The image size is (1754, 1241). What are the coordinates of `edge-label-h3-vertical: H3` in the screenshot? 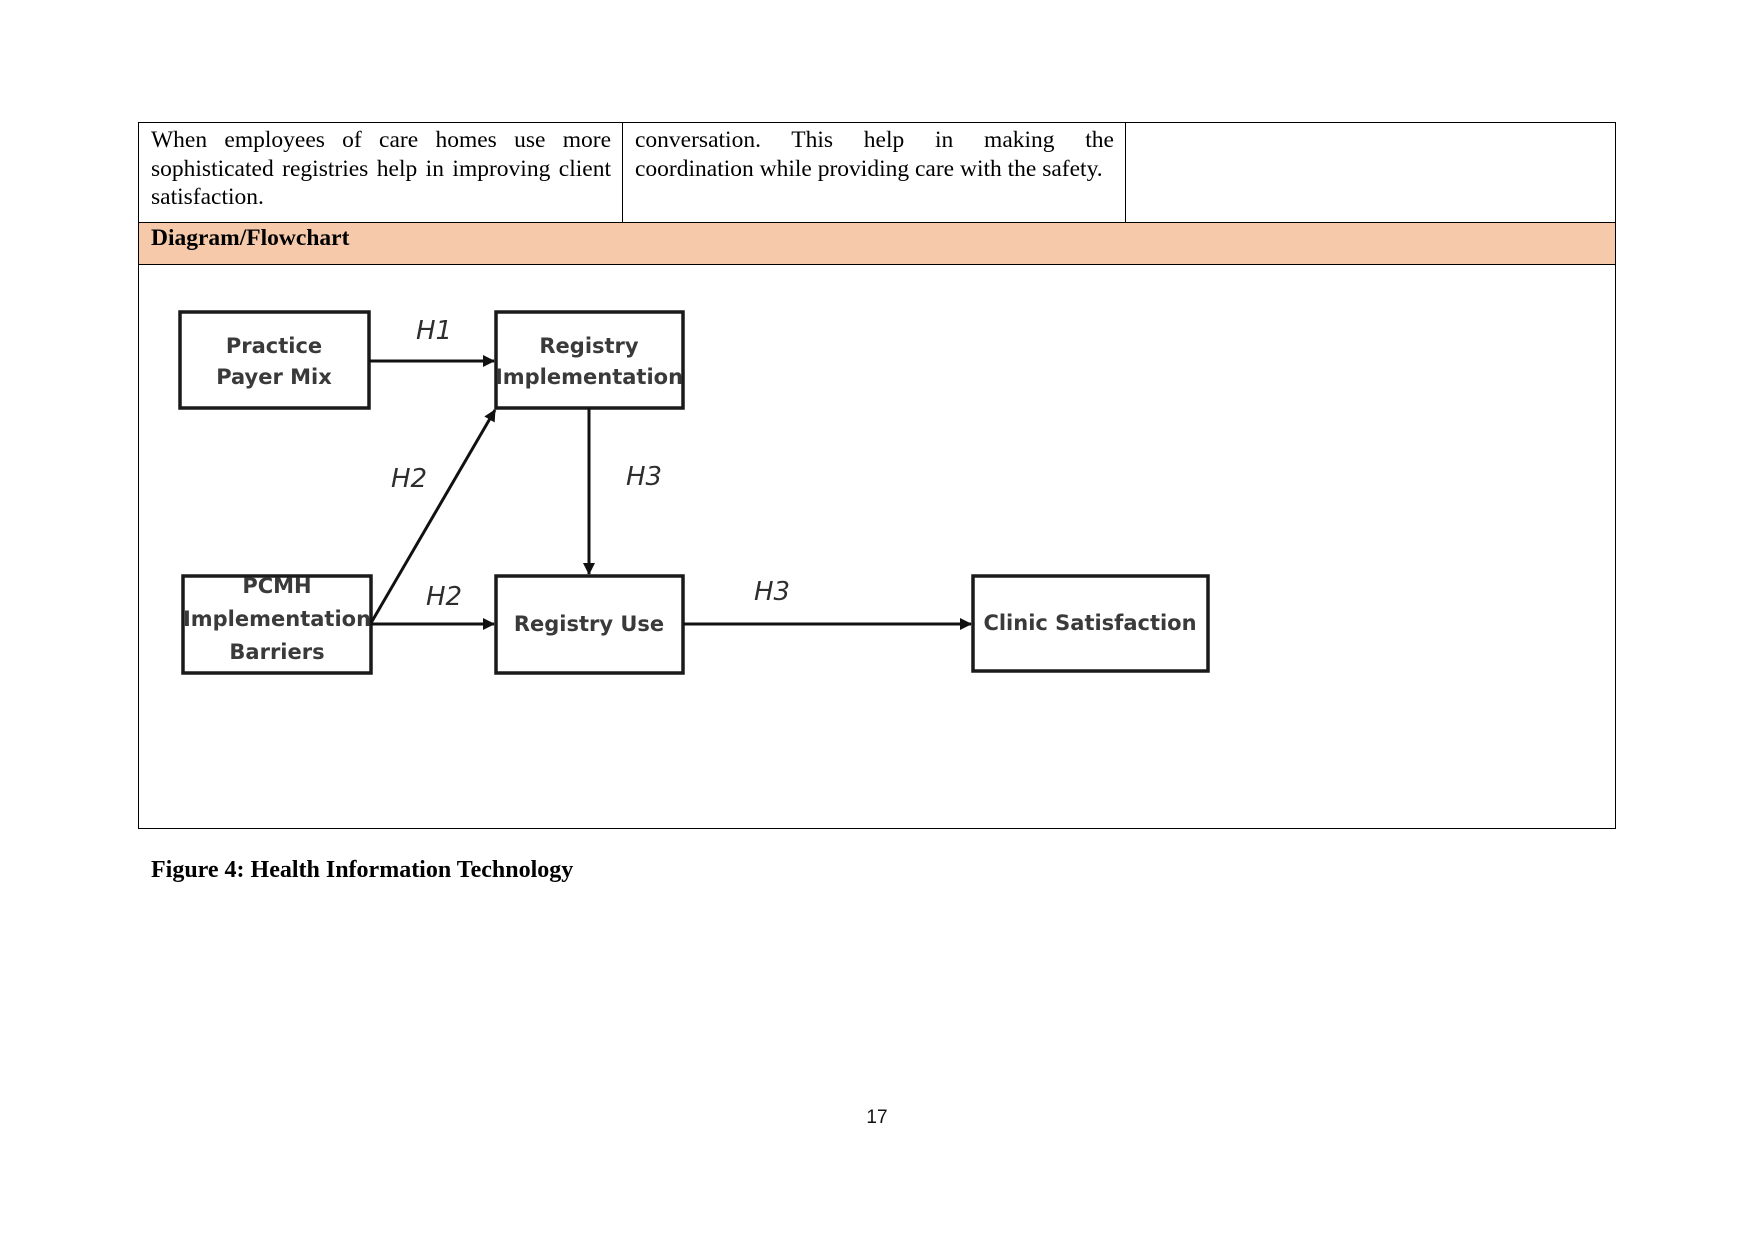 It's located at (644, 477).